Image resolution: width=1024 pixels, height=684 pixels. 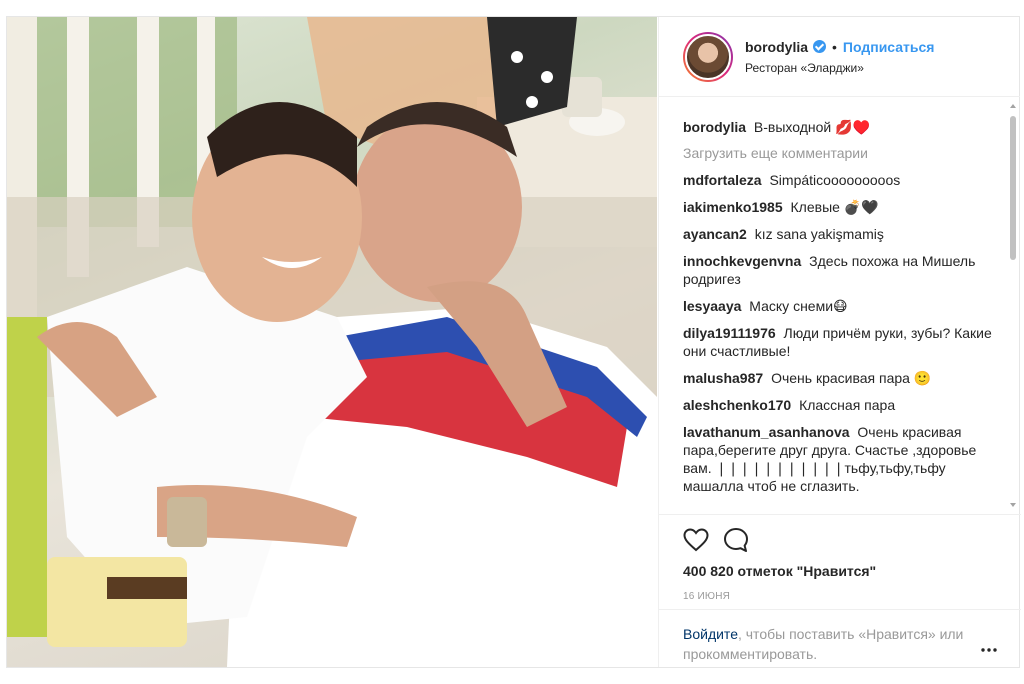 I want to click on comment-username: malusha987, so click(x=723, y=378).